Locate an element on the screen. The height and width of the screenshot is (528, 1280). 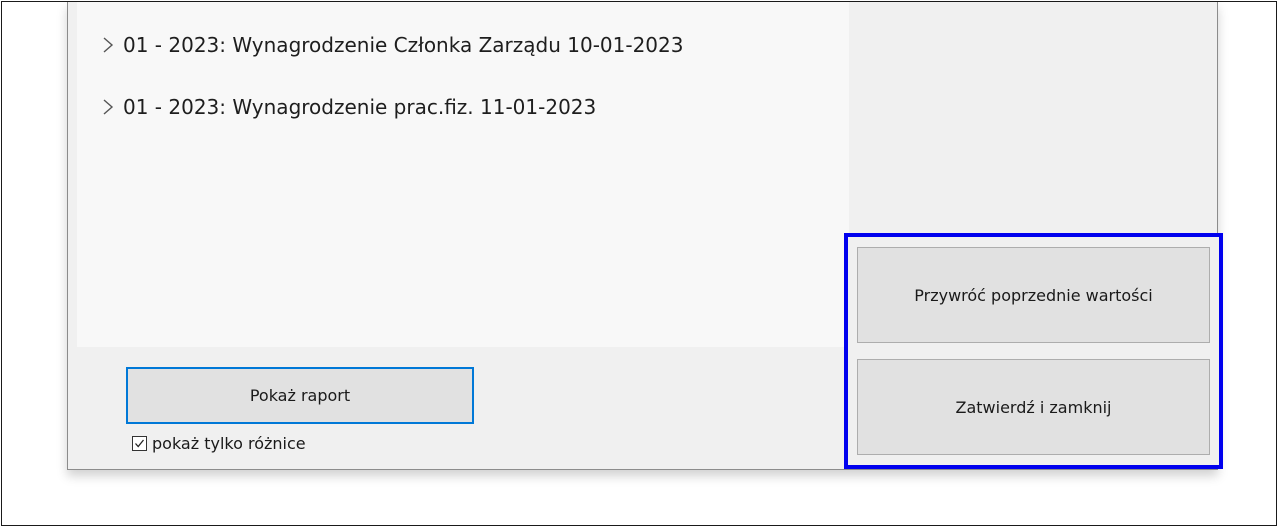
show-report-label: Pokaż raport is located at coordinates (300, 395).